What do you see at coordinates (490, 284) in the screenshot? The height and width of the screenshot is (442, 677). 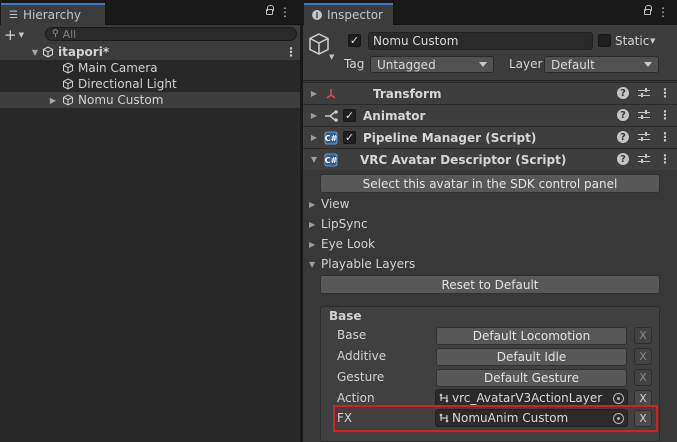 I see `reset-to-default-button: Reset to Default` at bounding box center [490, 284].